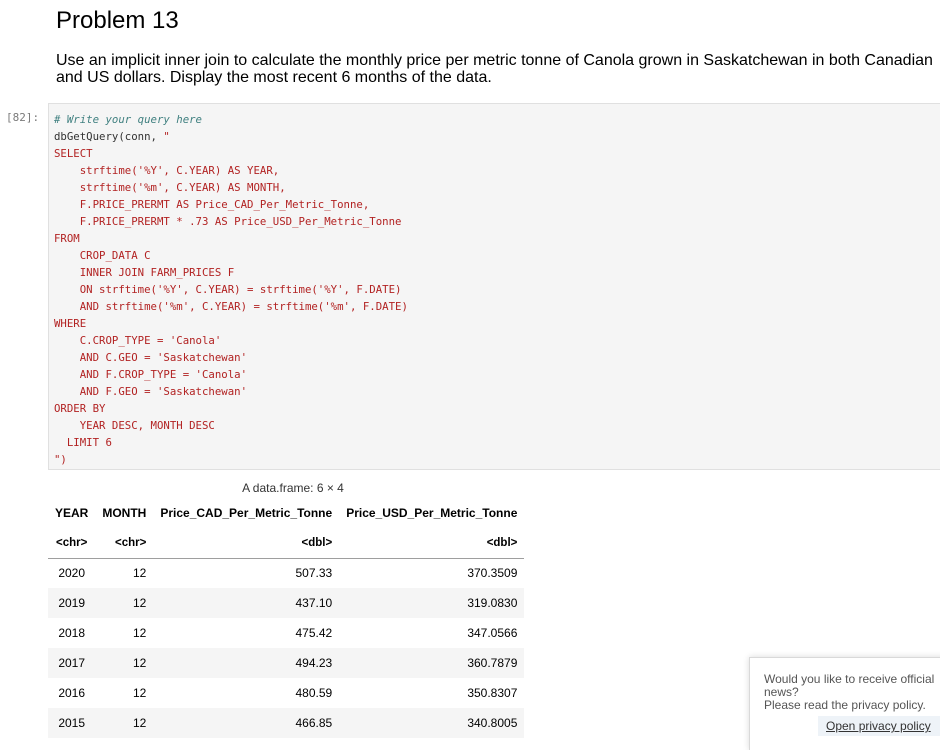  I want to click on cell-year: 2018, so click(72, 633).